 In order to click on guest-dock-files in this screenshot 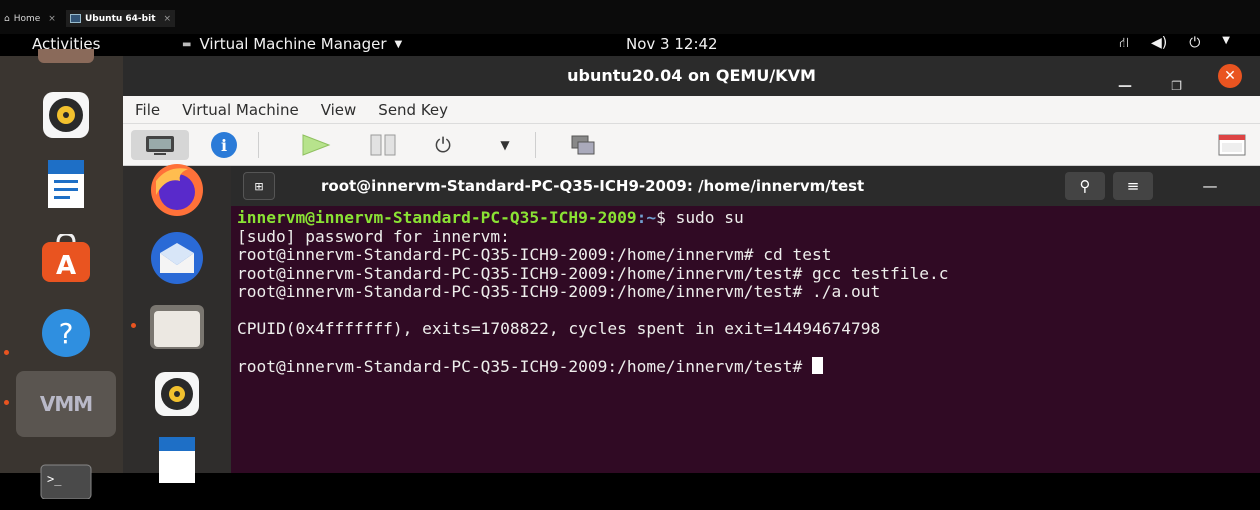, I will do `click(177, 326)`.